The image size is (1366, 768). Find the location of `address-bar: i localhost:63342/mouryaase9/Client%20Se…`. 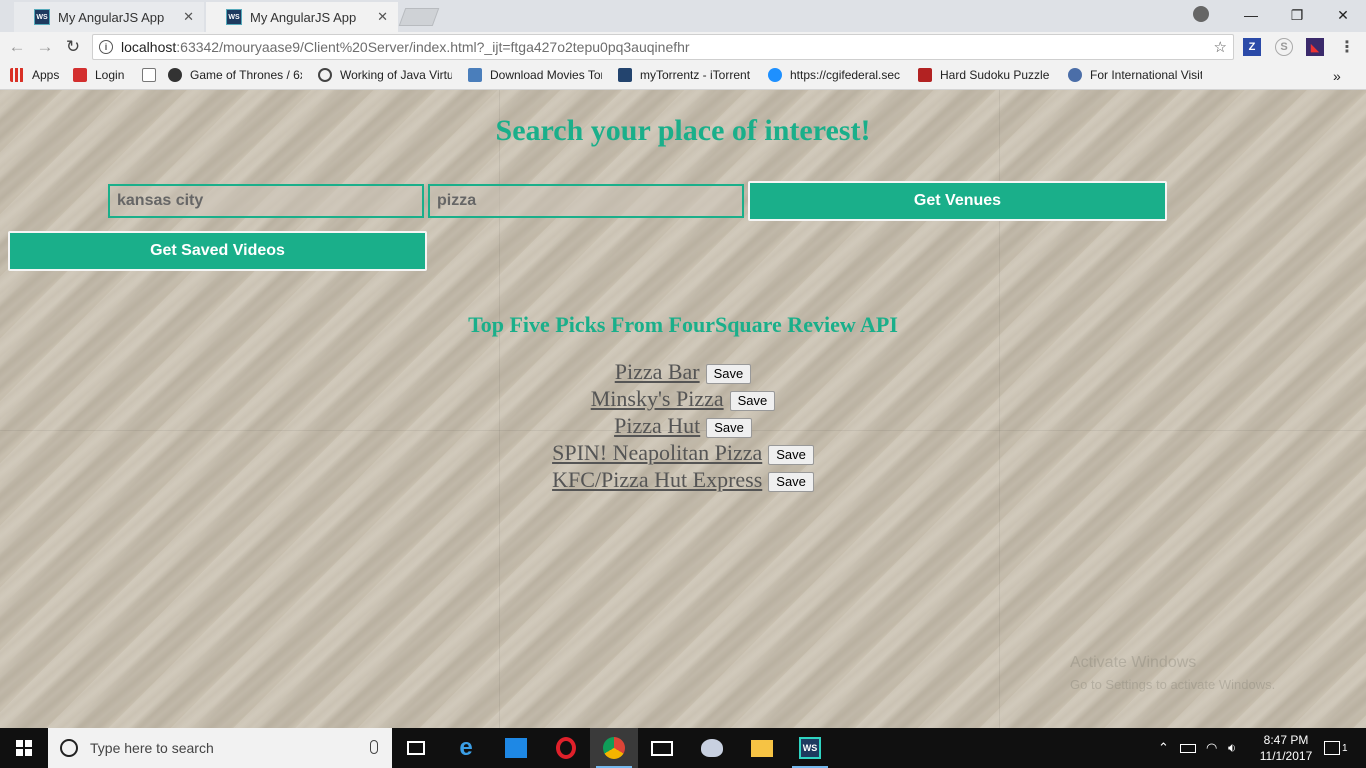

address-bar: i localhost:63342/mouryaase9/Client%20Se… is located at coordinates (663, 47).